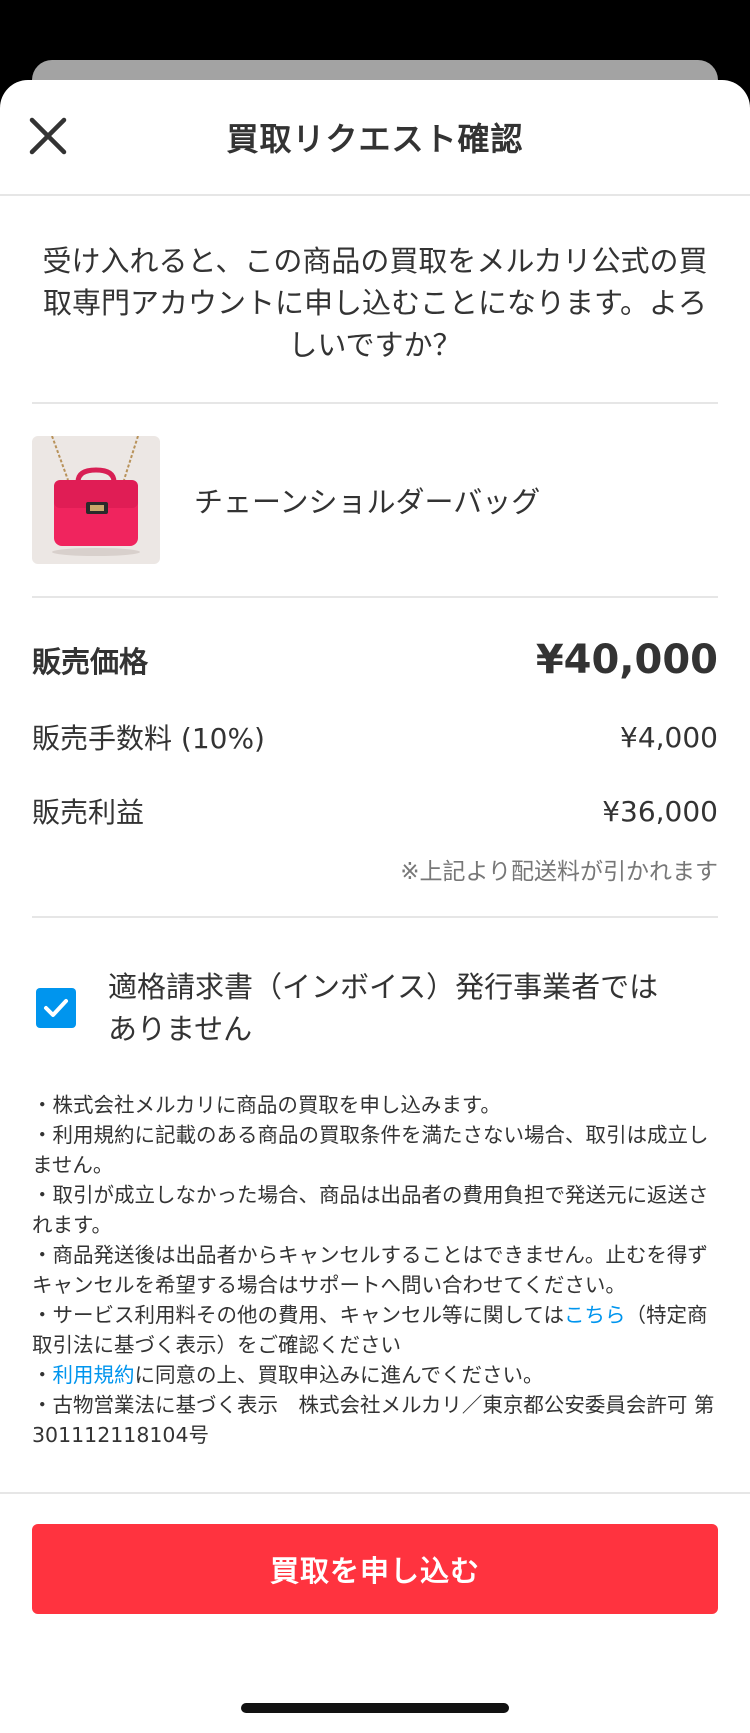  Describe the element at coordinates (375, 737) in the screenshot. I see `fee-row: 販売手数料 (10%) ¥4,000` at that location.